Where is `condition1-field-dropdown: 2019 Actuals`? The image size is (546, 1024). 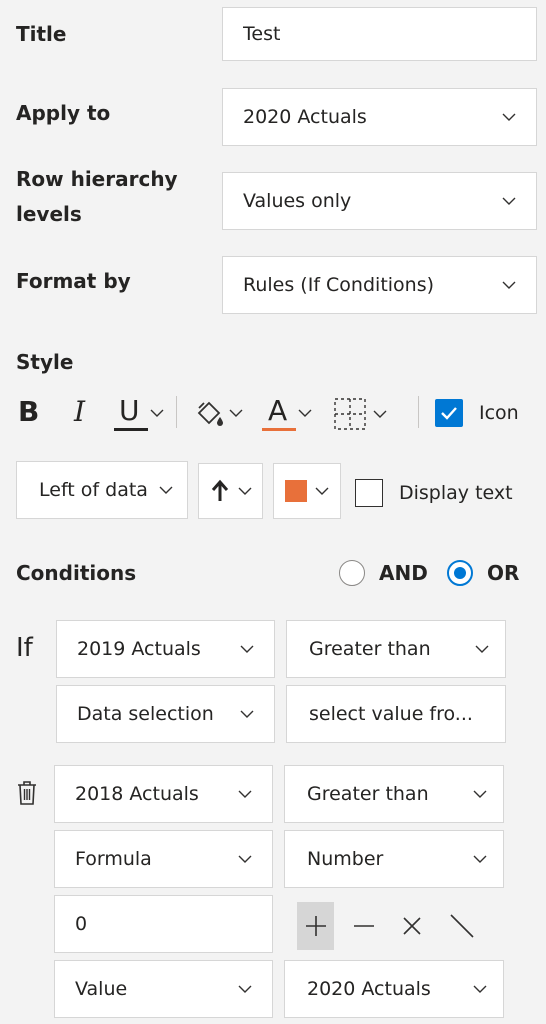
condition1-field-dropdown: 2019 Actuals is located at coordinates (165, 649).